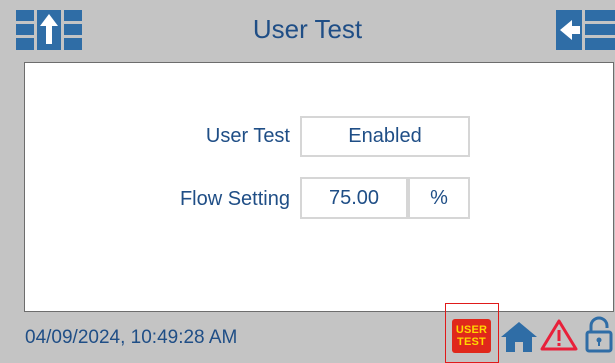 This screenshot has width=615, height=363. What do you see at coordinates (585, 30) in the screenshot?
I see `nav-back-icon` at bounding box center [585, 30].